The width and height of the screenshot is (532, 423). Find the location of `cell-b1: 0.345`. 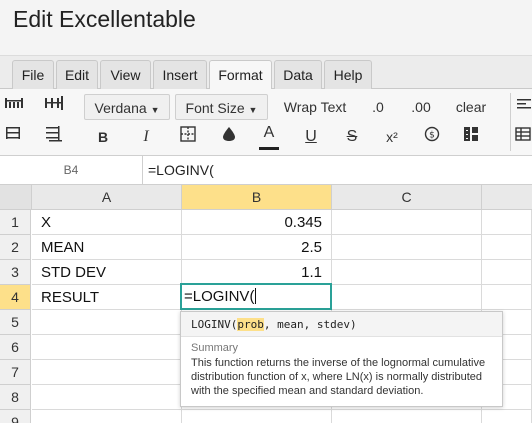

cell-b1: 0.345 is located at coordinates (257, 222).